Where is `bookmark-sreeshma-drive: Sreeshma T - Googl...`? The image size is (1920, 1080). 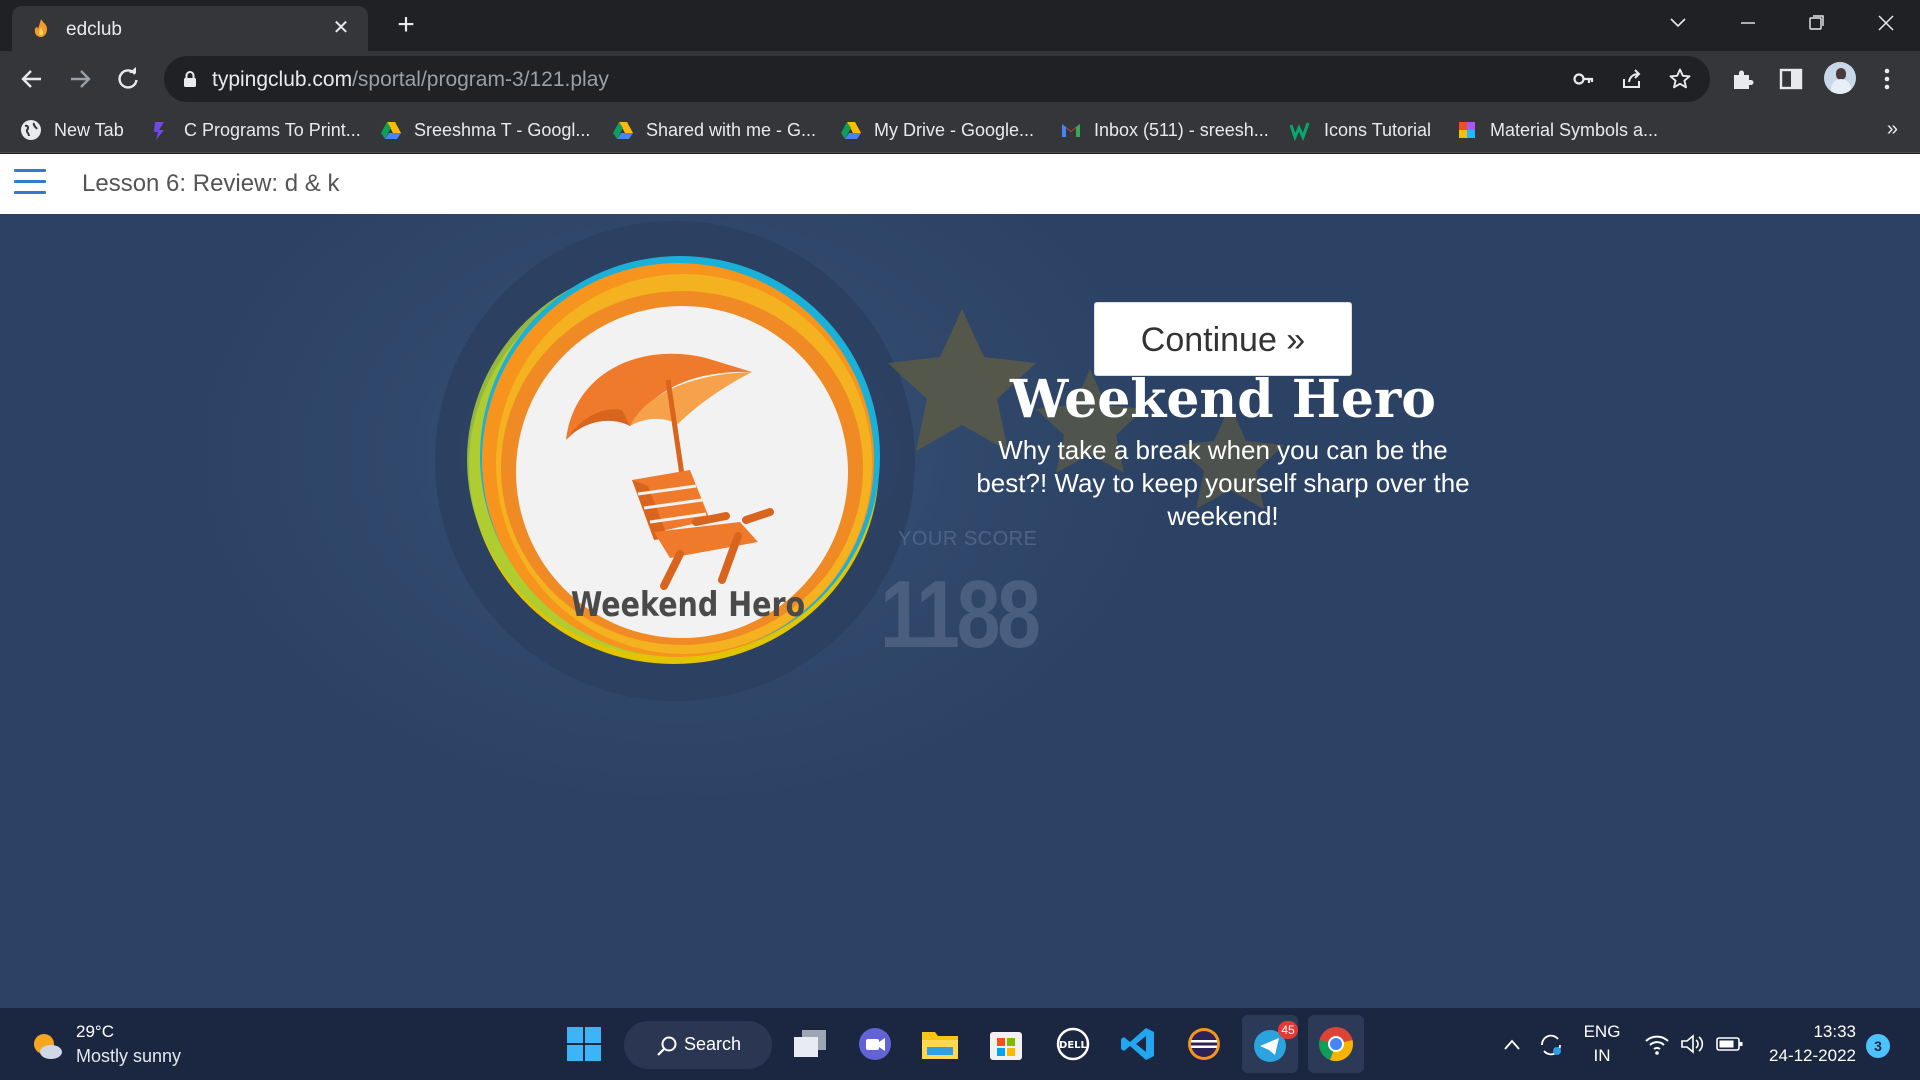 bookmark-sreeshma-drive: Sreeshma T - Googl... is located at coordinates (485, 130).